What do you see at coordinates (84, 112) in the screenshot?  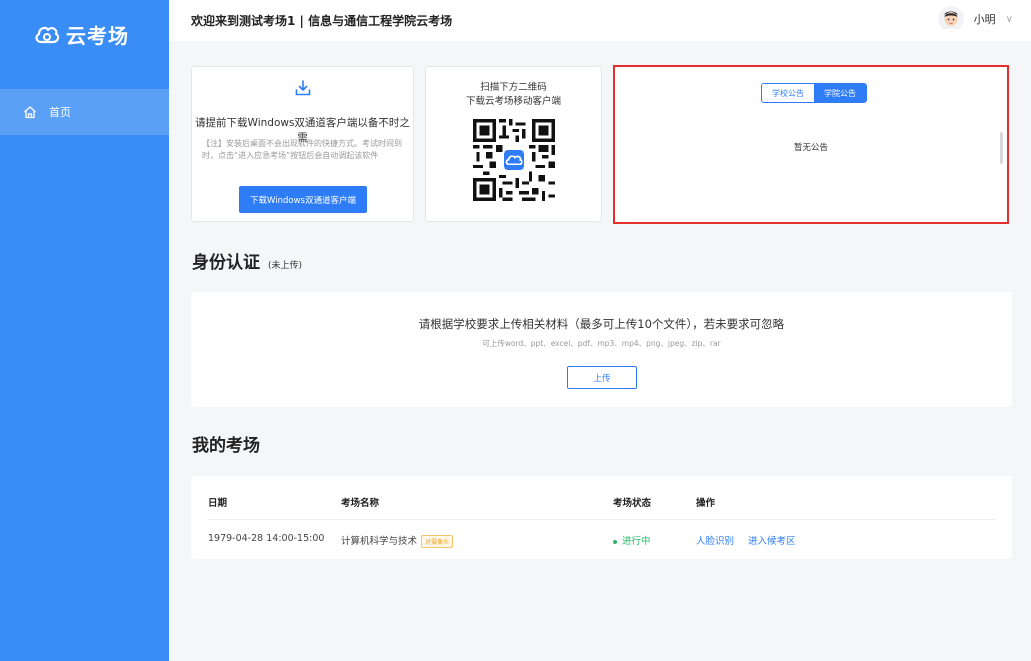 I see `sidebar-item-home: 首页` at bounding box center [84, 112].